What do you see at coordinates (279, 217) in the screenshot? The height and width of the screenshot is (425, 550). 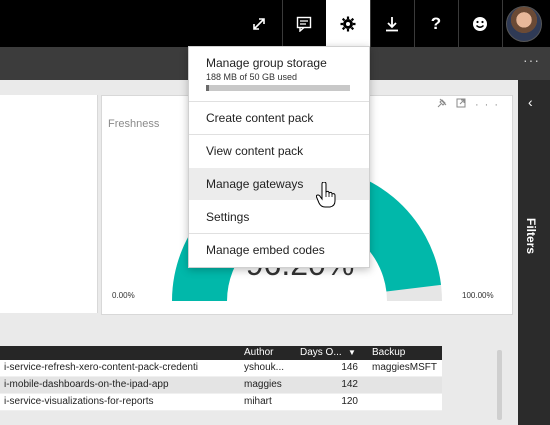 I see `menu-item-settings: Settings` at bounding box center [279, 217].